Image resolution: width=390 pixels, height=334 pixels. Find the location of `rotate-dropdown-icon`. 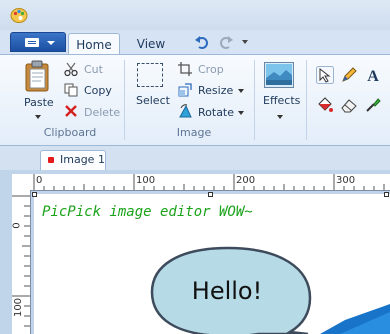

rotate-dropdown-icon is located at coordinates (241, 113).